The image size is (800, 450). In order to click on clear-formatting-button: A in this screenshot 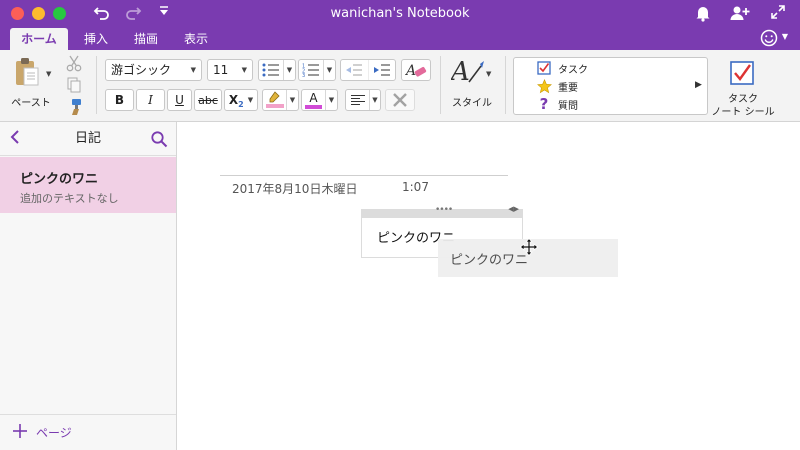, I will do `click(416, 70)`.